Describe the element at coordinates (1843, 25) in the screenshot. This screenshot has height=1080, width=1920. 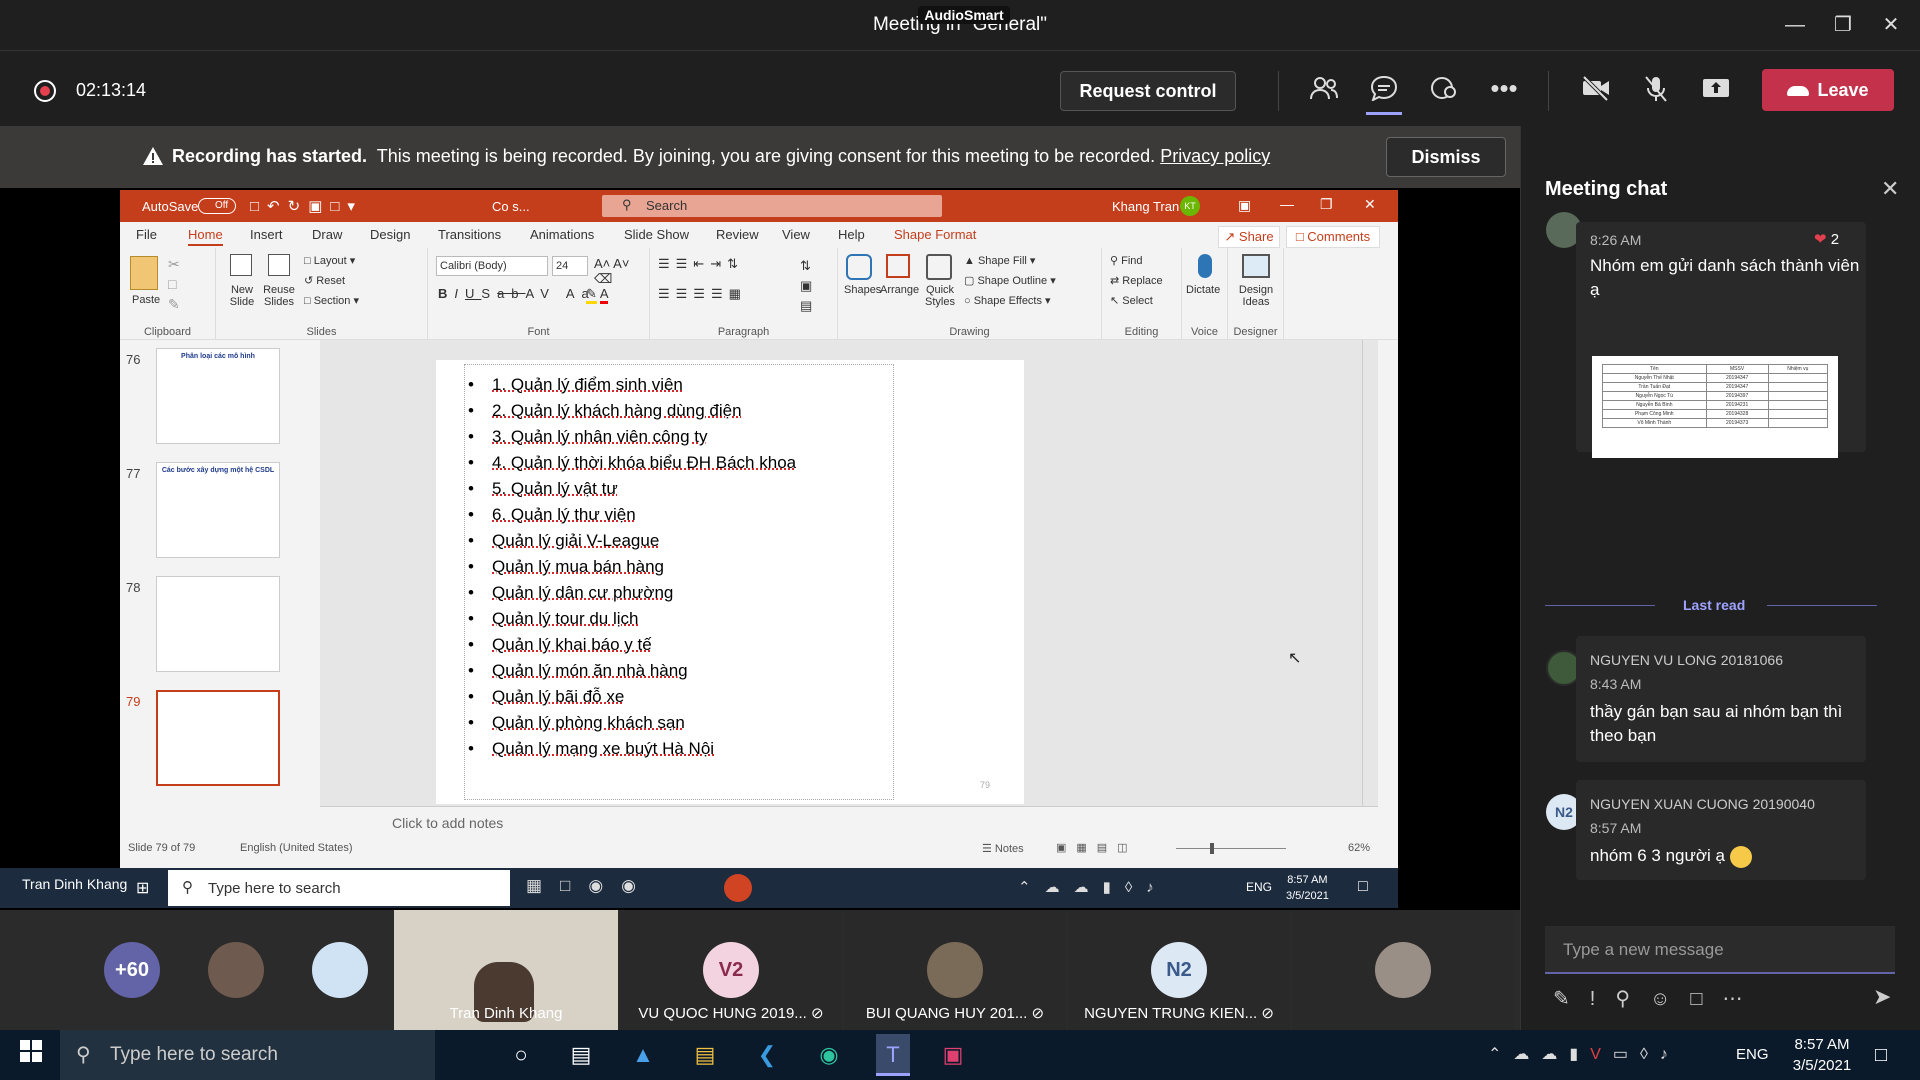
I see `restore-icon: ❐` at that location.